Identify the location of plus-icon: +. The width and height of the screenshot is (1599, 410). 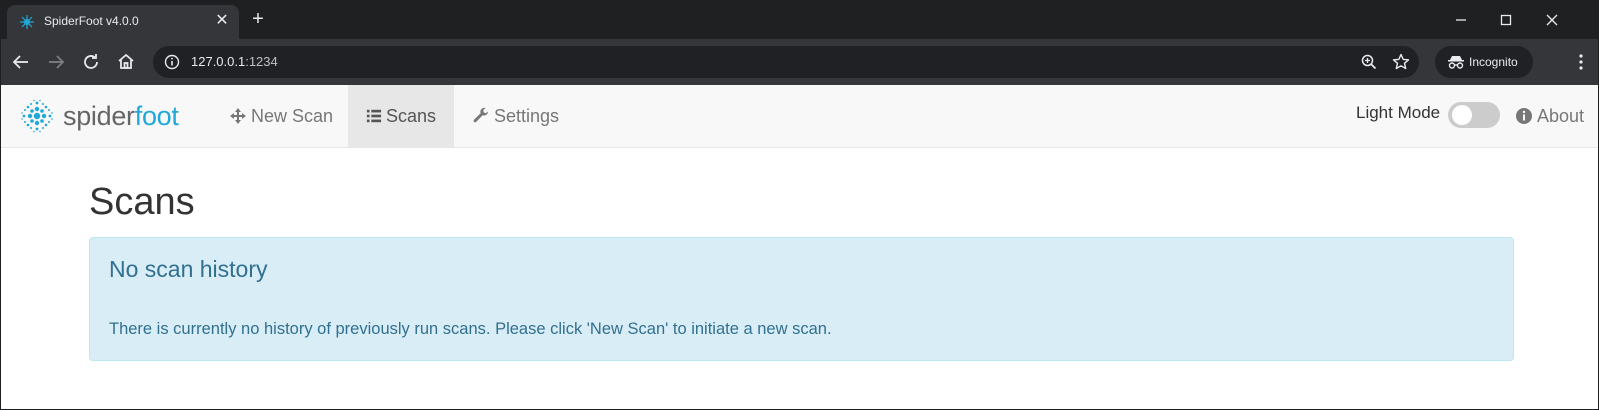
(258, 20).